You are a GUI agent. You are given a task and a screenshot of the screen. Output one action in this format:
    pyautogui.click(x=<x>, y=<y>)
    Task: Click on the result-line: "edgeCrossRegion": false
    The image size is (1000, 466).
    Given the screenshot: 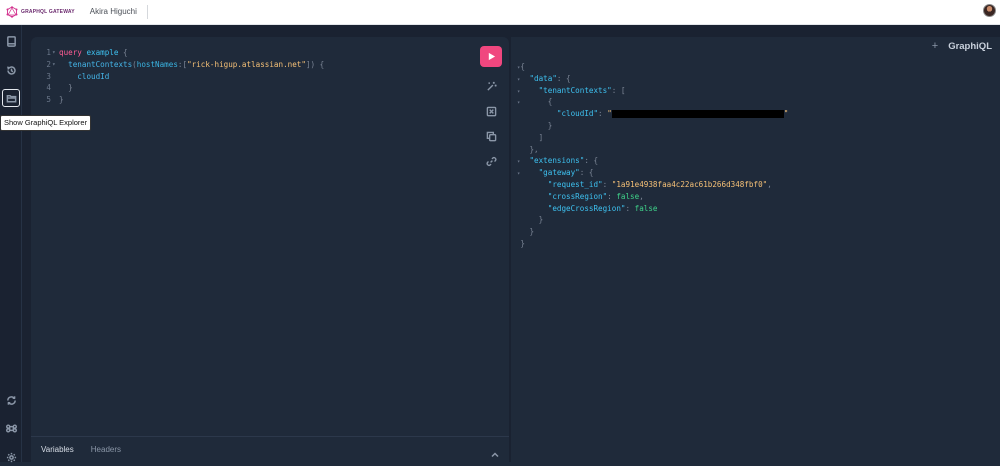 What is the action you would take?
    pyautogui.click(x=602, y=208)
    